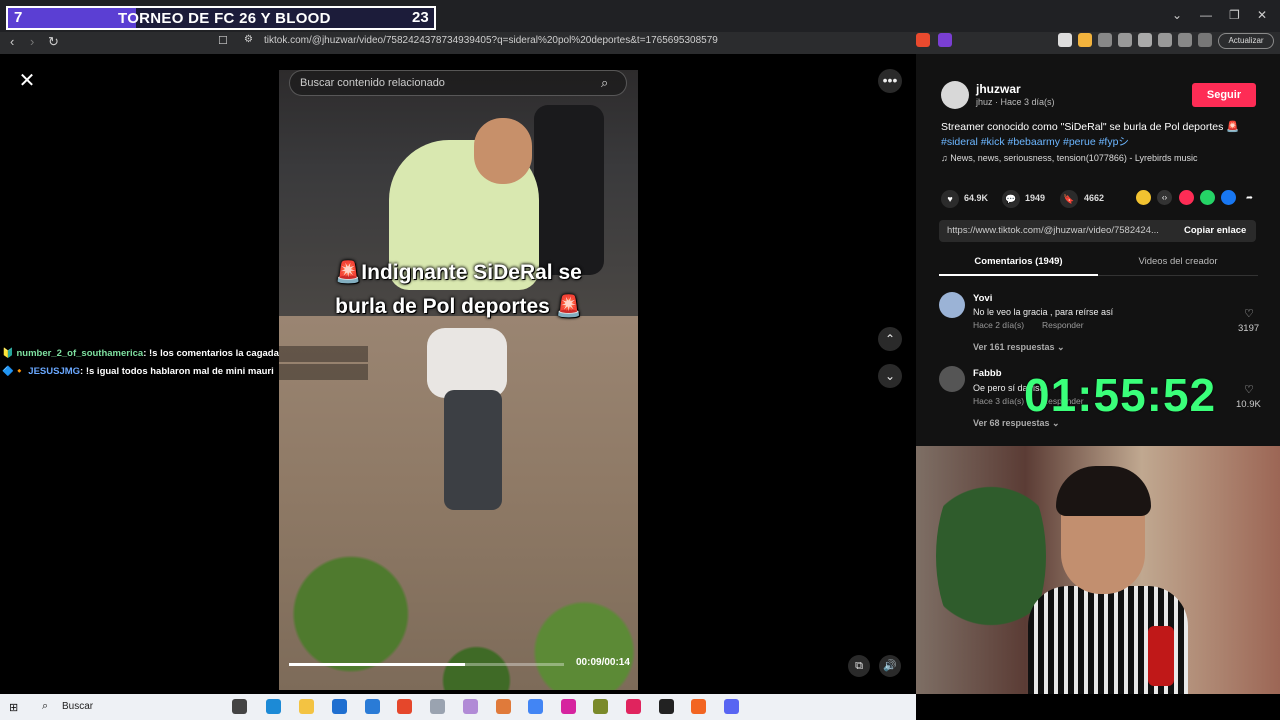 Image resolution: width=1280 pixels, height=720 pixels. What do you see at coordinates (603, 662) in the screenshot?
I see `video-time: 00:09/00:14` at bounding box center [603, 662].